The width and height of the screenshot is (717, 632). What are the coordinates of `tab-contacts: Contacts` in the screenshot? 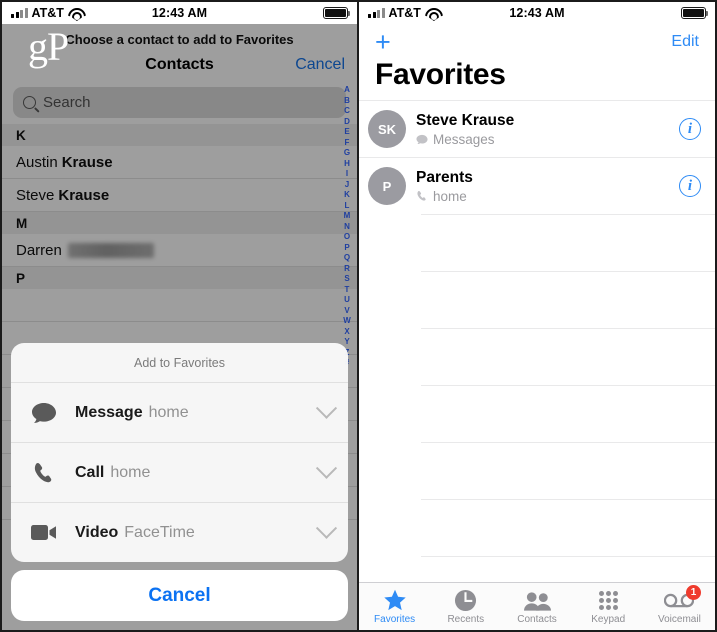 It's located at (536, 606).